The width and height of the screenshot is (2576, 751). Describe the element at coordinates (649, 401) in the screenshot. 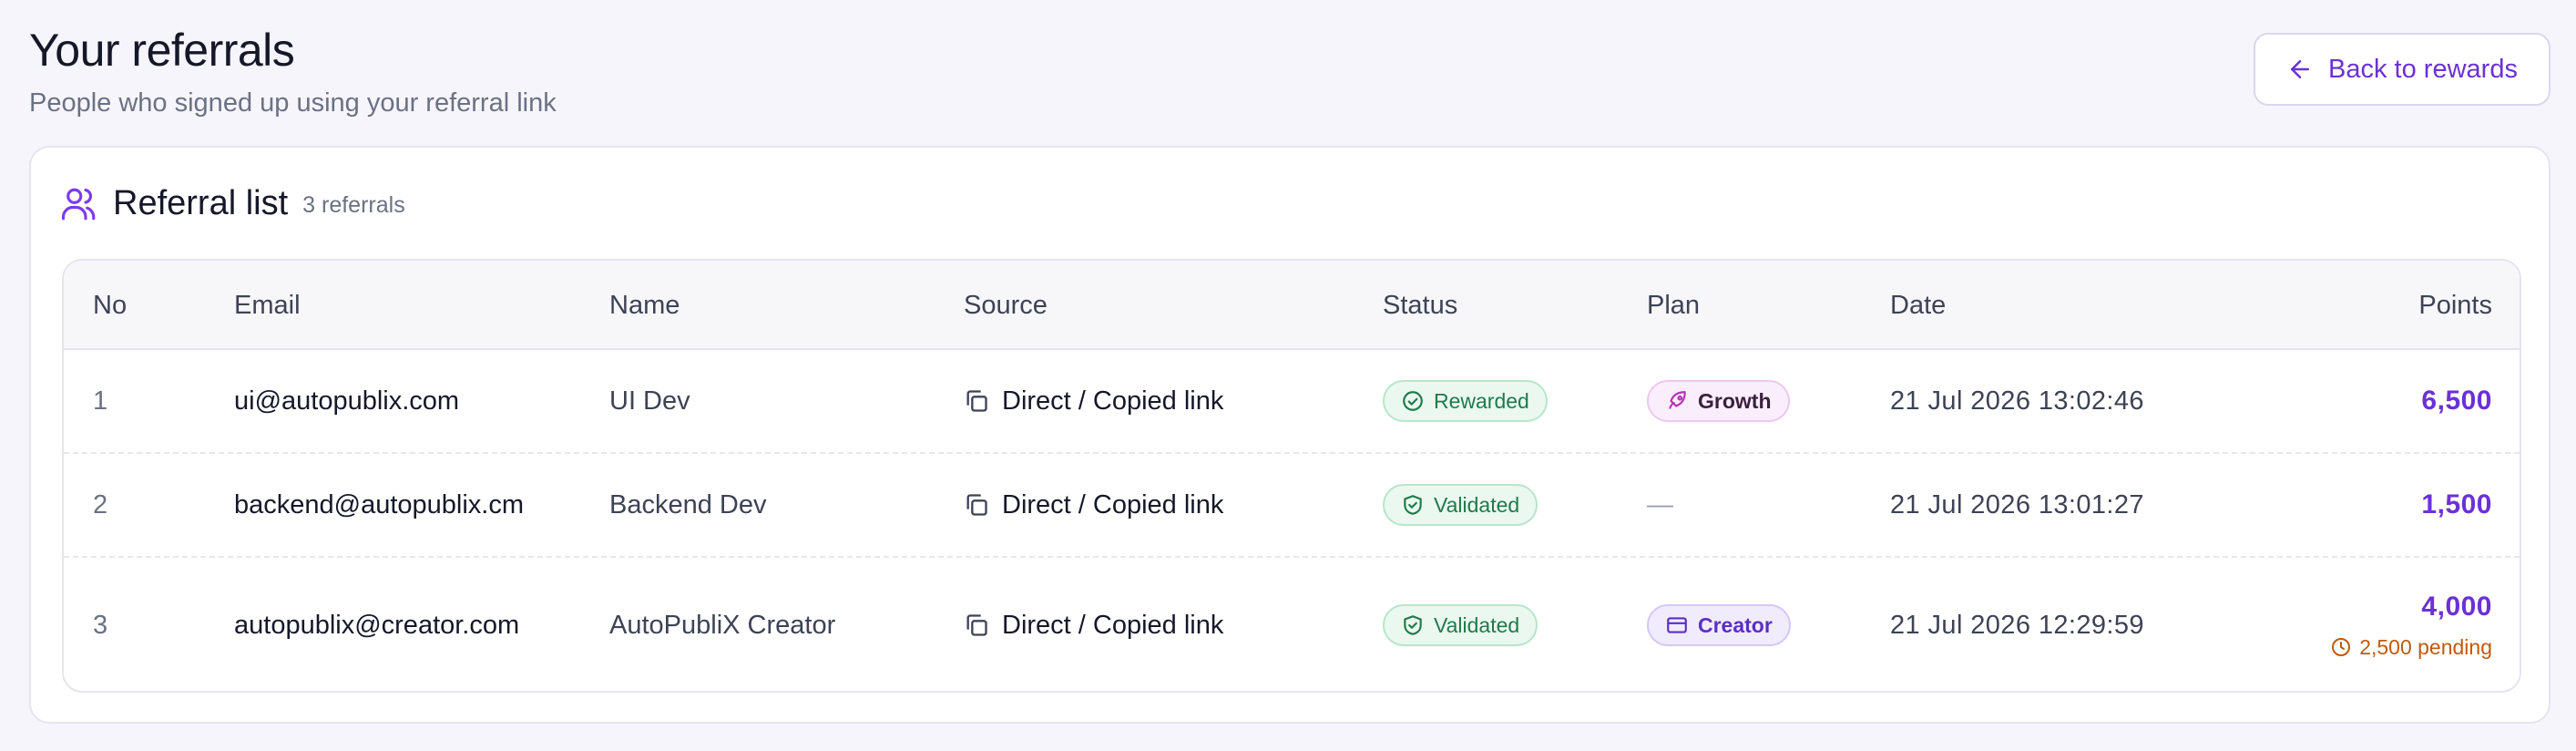

I see `row-name: UI Dev` at that location.